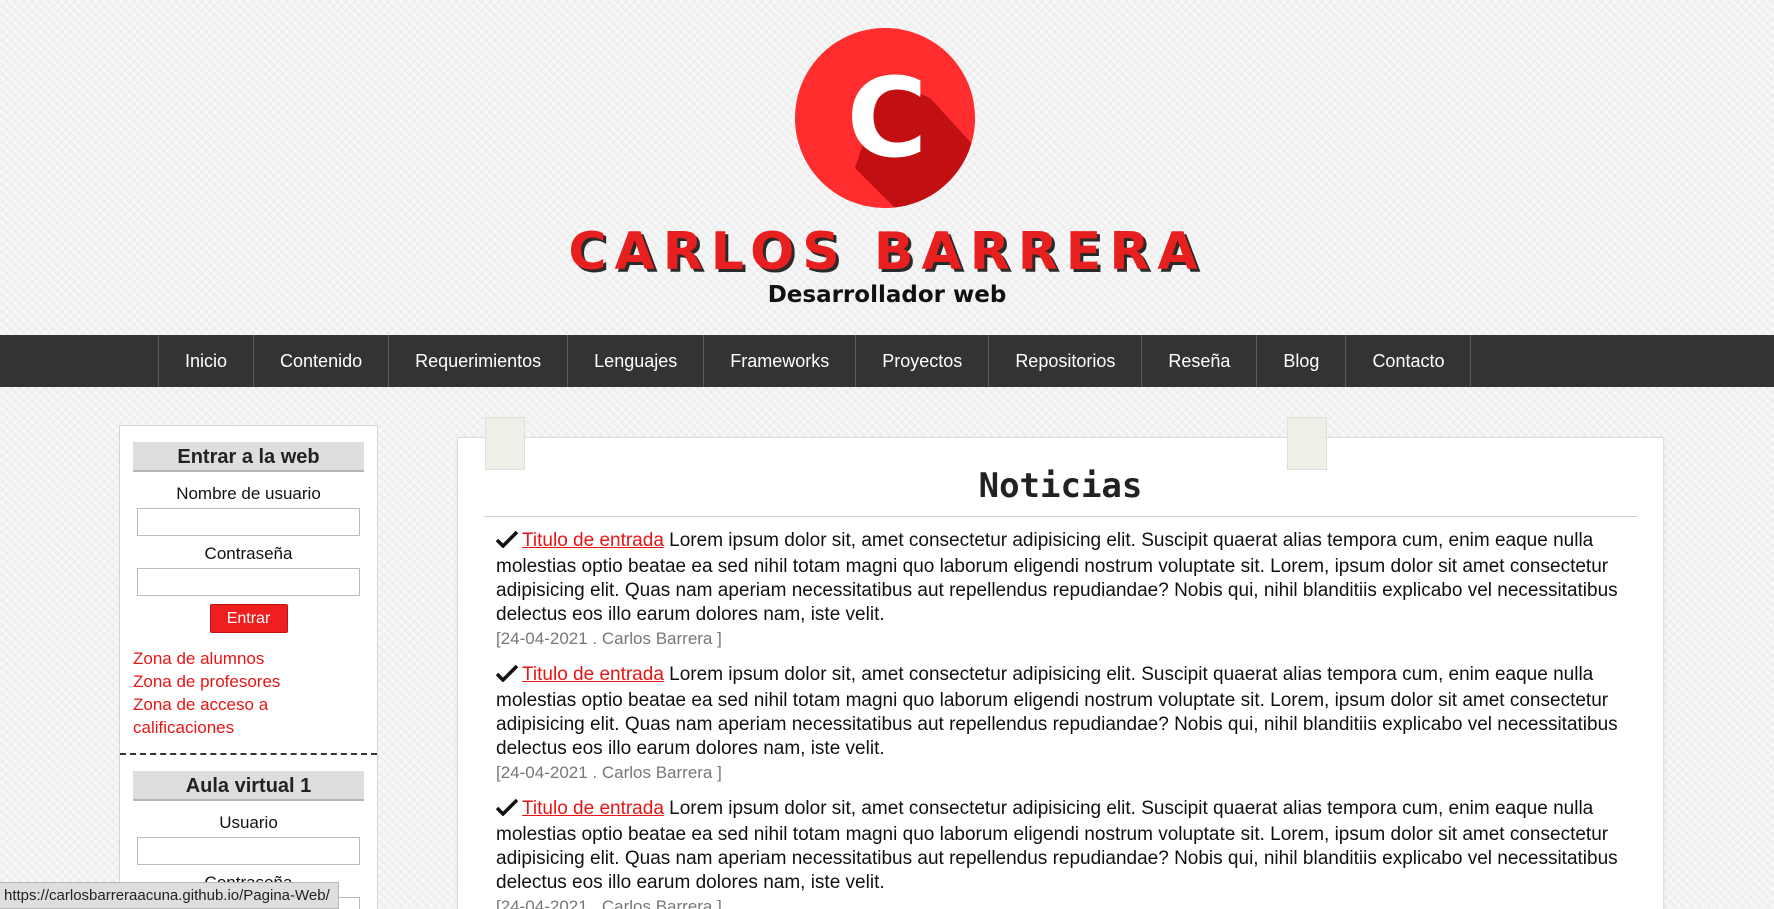 The width and height of the screenshot is (1774, 909). Describe the element at coordinates (1200, 361) in the screenshot. I see `nav-item-resena: Reseña` at that location.